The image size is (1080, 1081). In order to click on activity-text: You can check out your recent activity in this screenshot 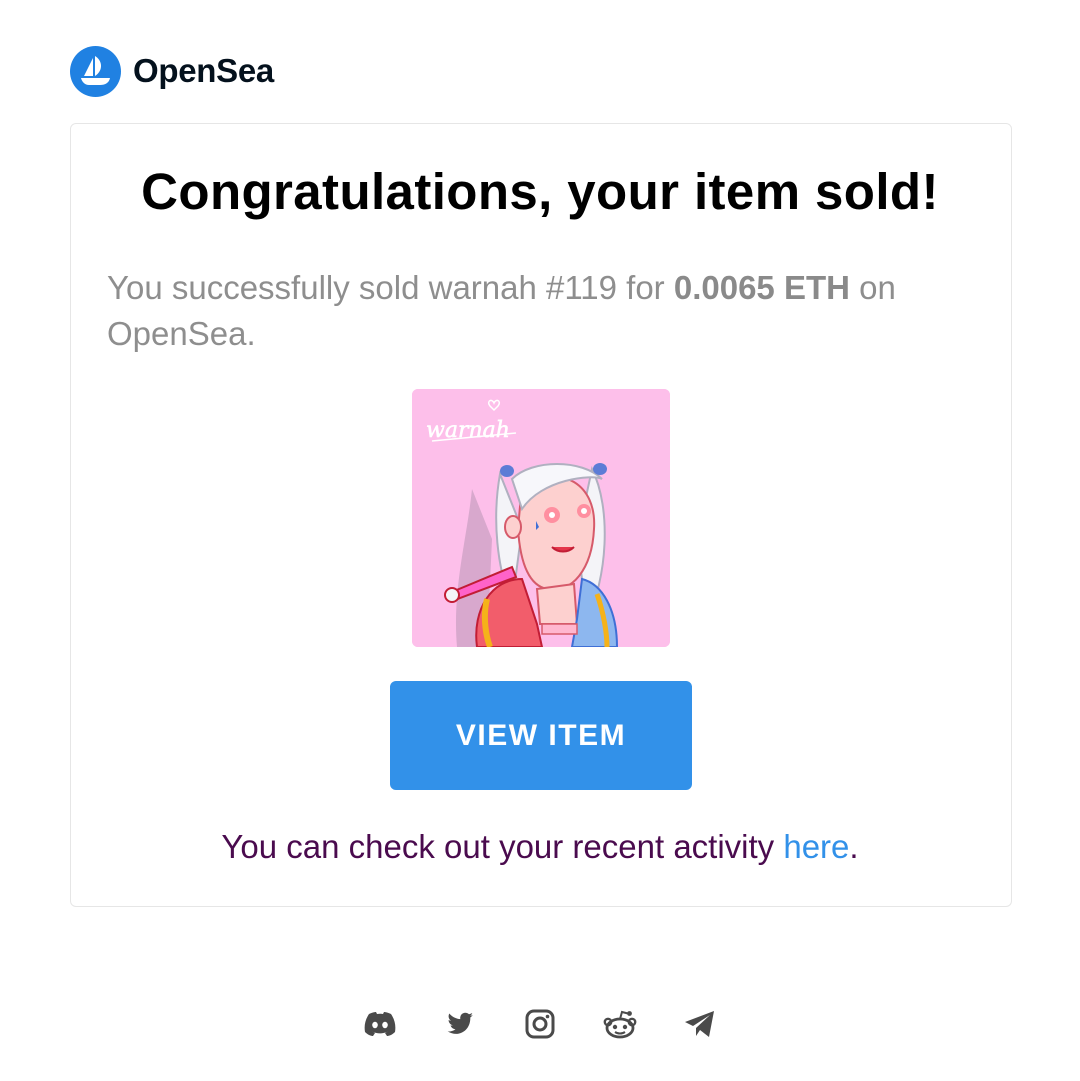, I will do `click(502, 846)`.